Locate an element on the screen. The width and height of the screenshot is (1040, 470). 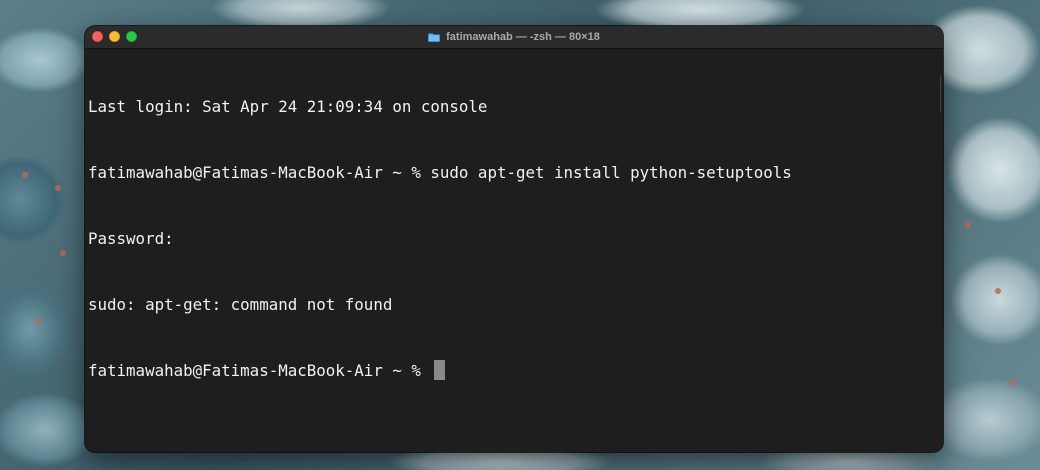
minimize-button is located at coordinates (114, 36).